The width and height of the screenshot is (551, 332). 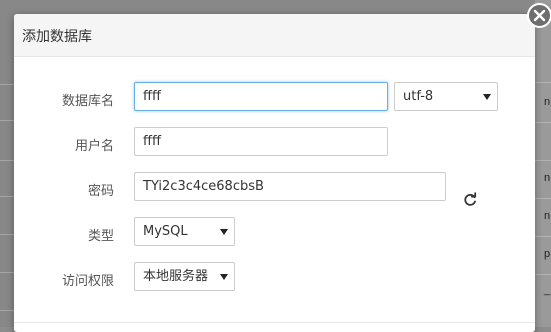 I want to click on charset-select: utf-8, so click(x=446, y=96).